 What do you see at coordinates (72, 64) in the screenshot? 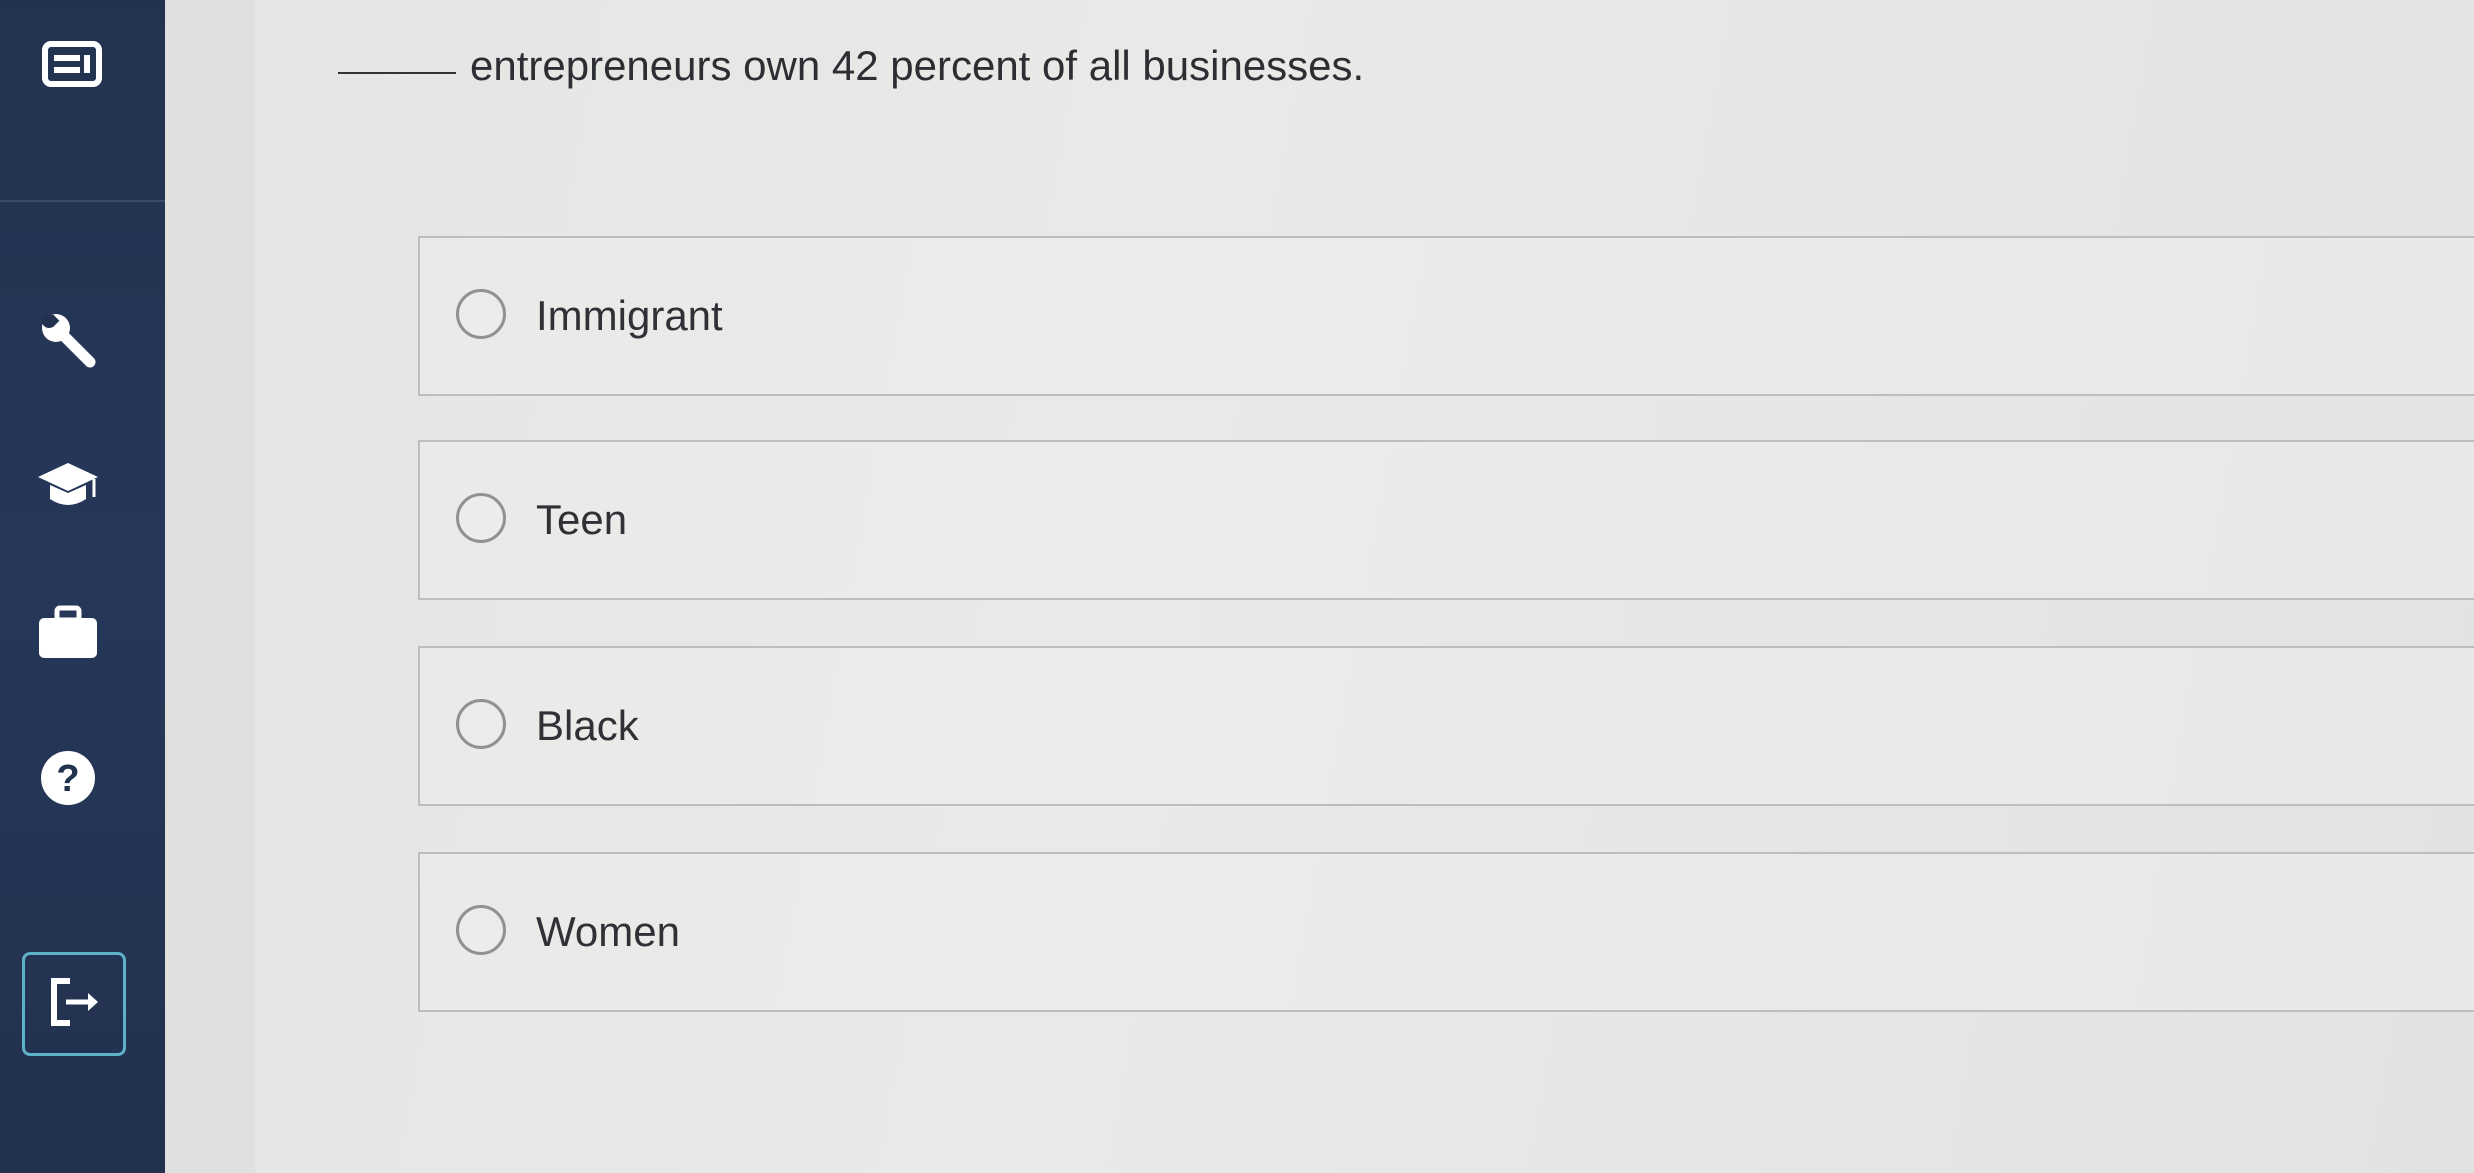
I see `menu-list-icon` at bounding box center [72, 64].